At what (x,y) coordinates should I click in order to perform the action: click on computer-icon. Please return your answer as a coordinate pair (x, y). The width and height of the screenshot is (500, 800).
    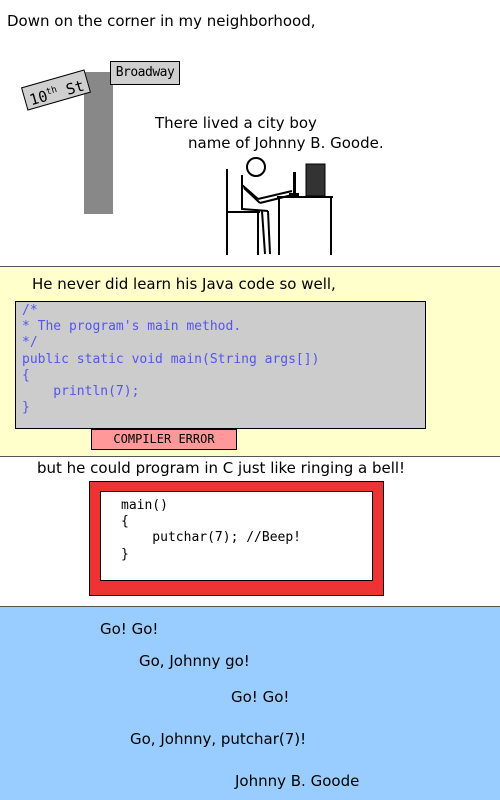
    Looking at the image, I should click on (307, 180).